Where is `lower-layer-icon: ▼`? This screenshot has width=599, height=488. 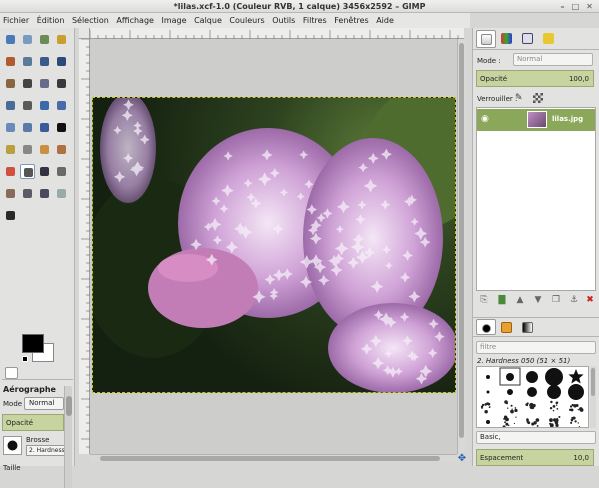
lower-layer-icon: ▼ is located at coordinates (538, 300).